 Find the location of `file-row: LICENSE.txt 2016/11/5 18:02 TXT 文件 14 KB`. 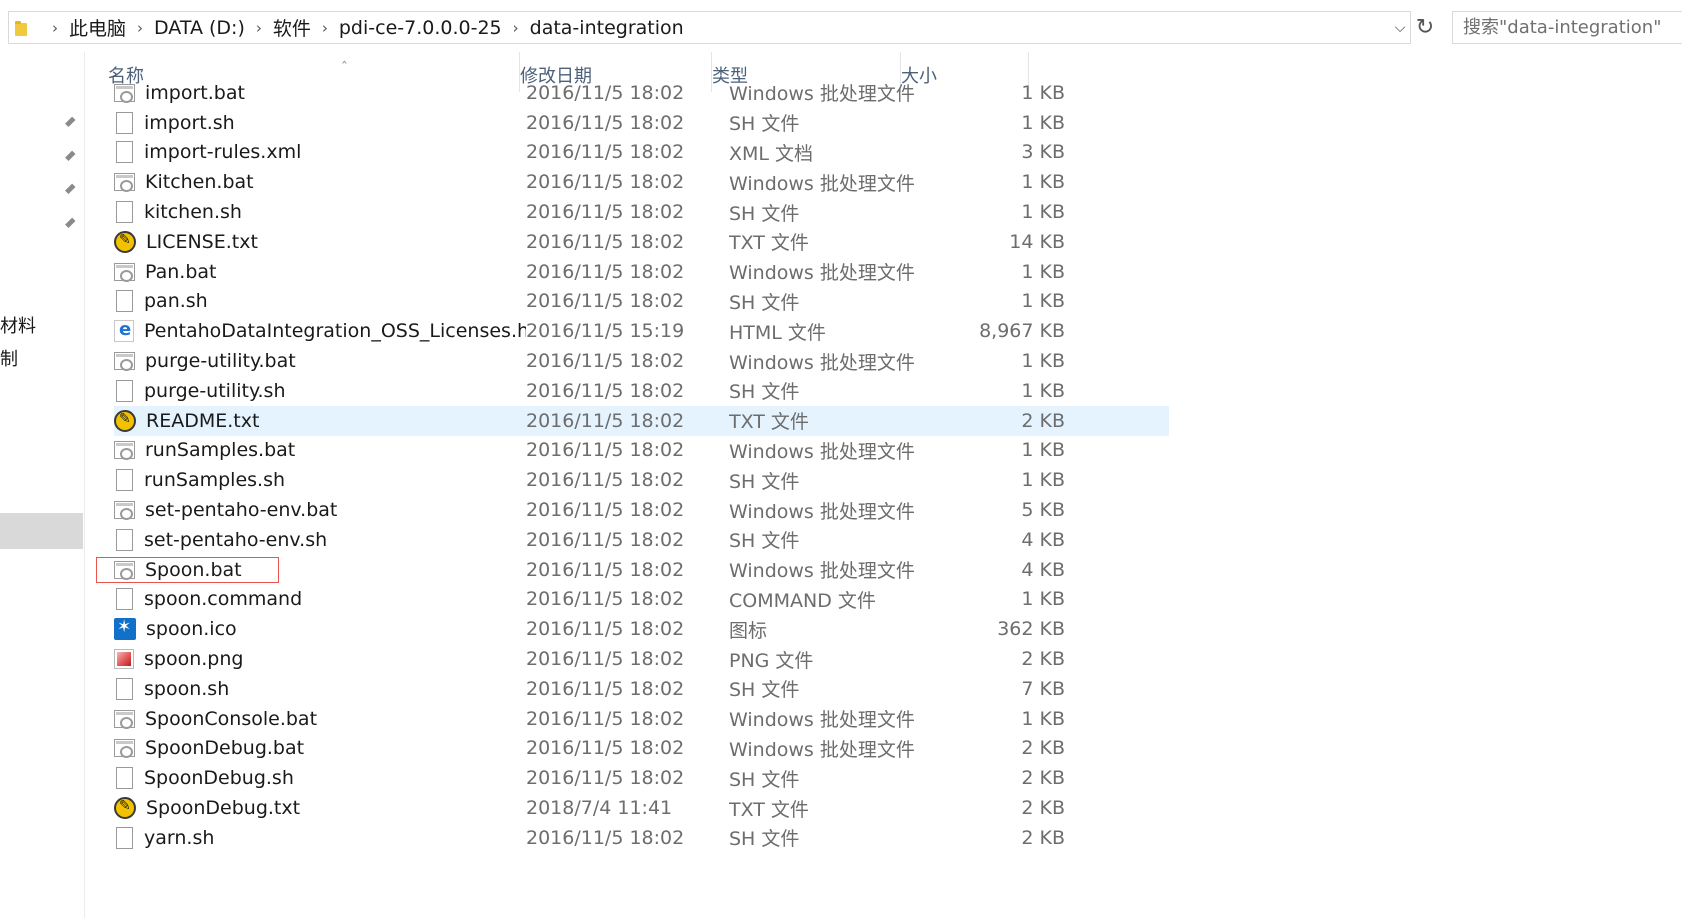

file-row: LICENSE.txt 2016/11/5 18:02 TXT 文件 14 KB is located at coordinates (641, 242).